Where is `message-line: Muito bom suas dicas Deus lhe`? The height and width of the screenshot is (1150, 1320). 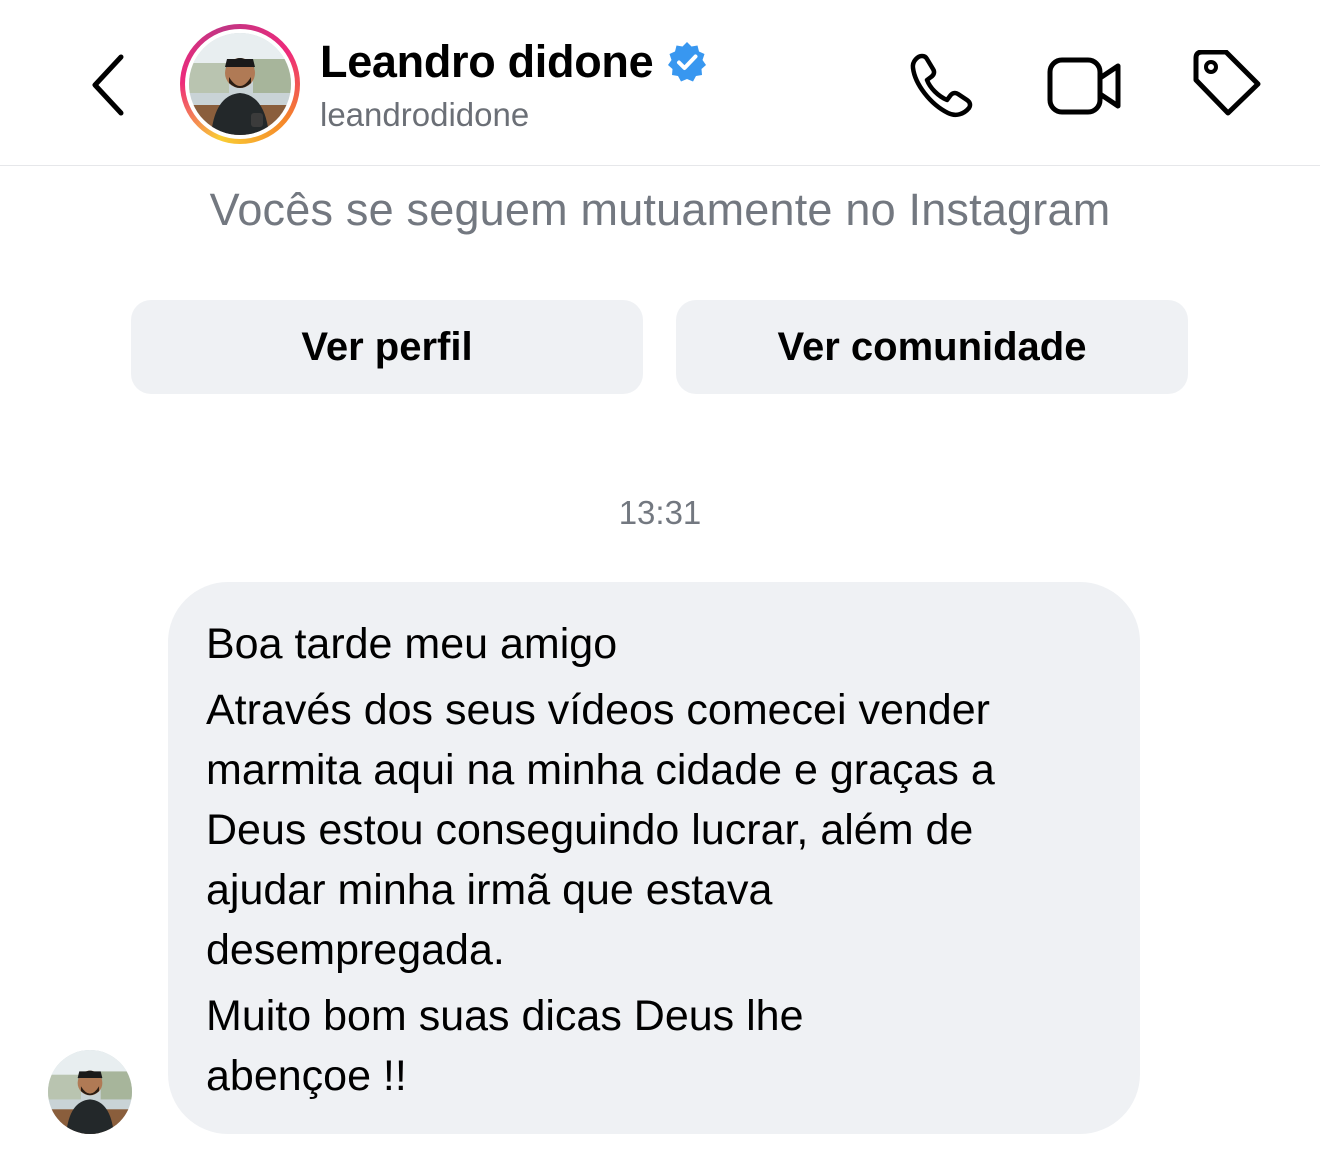 message-line: Muito bom suas dicas Deus lhe is located at coordinates (505, 1016).